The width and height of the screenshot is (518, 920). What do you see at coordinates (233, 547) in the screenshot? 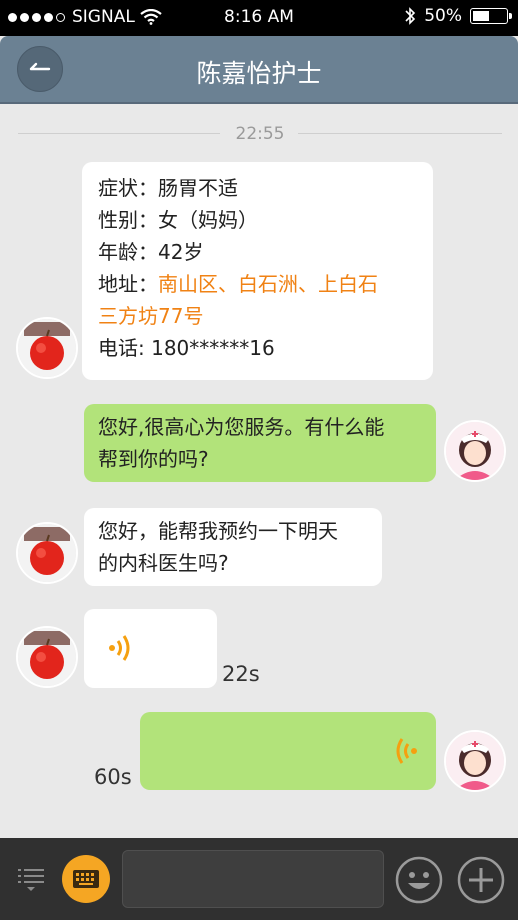
I see `patient-message: 您好，能帮我预约一下明天 的内科医生吗?` at bounding box center [233, 547].